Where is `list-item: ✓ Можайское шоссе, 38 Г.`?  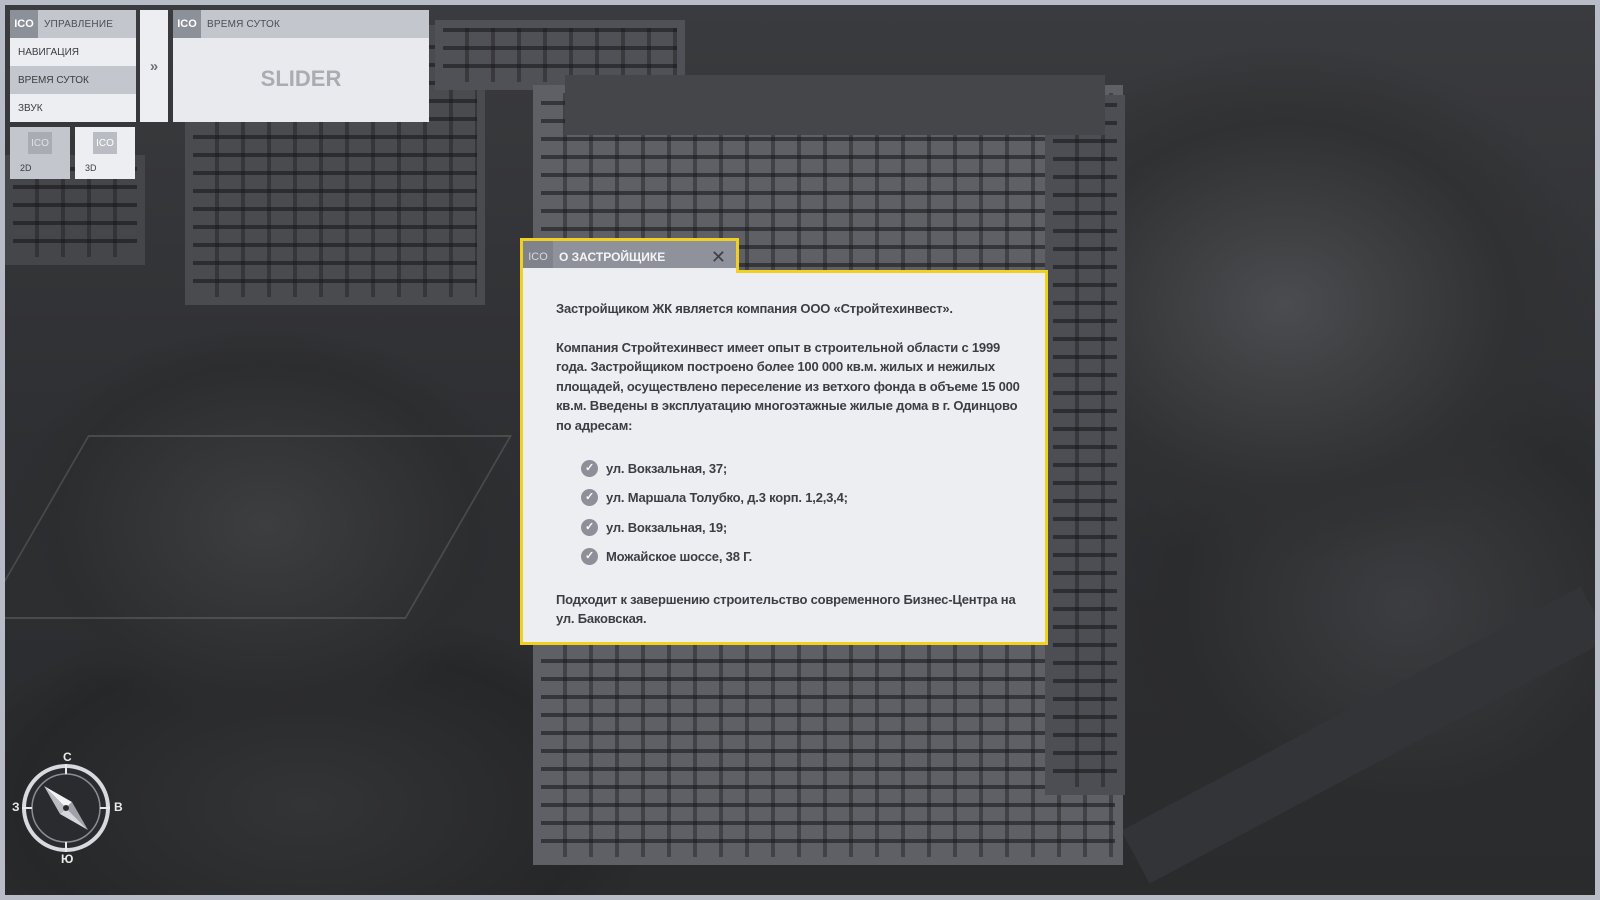
list-item: ✓ Можайское шоссе, 38 Г. is located at coordinates (803, 557).